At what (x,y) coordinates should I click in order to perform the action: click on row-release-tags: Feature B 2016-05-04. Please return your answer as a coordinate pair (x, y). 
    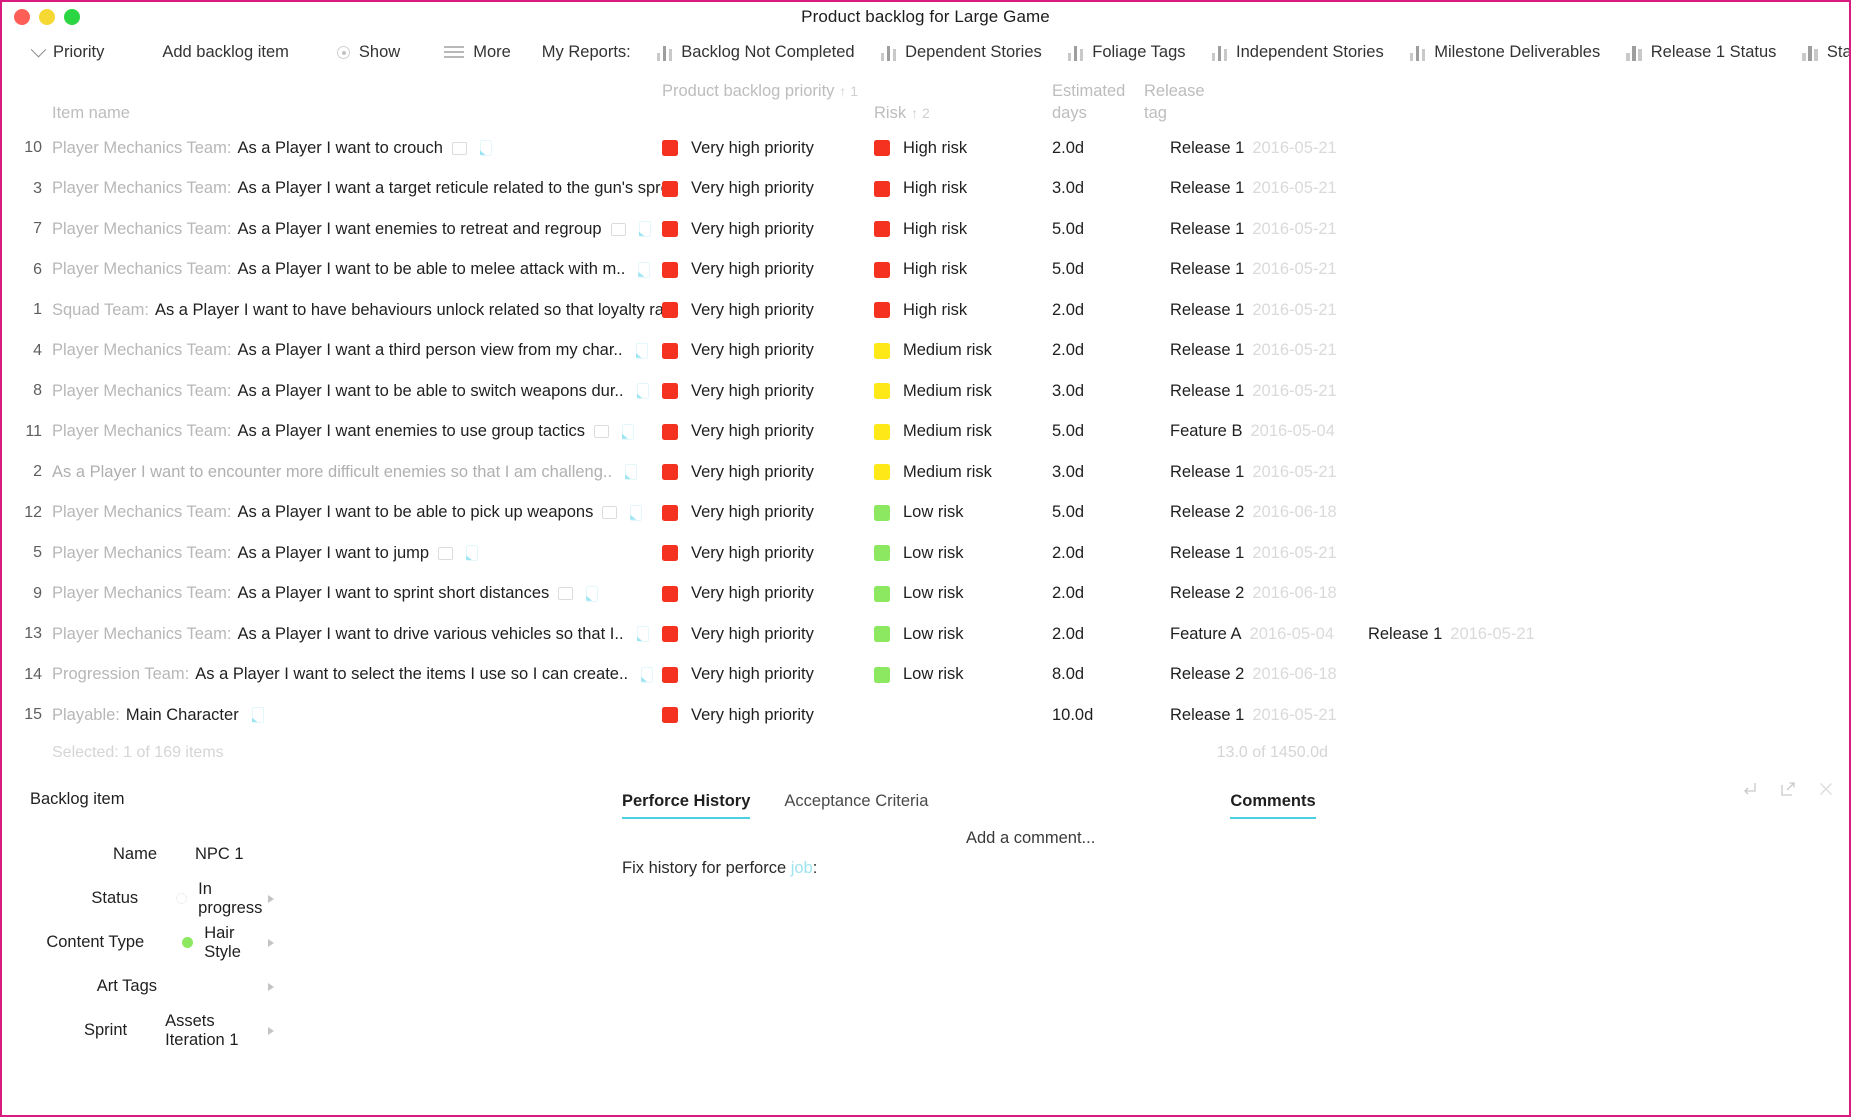
    Looking at the image, I should click on (1509, 431).